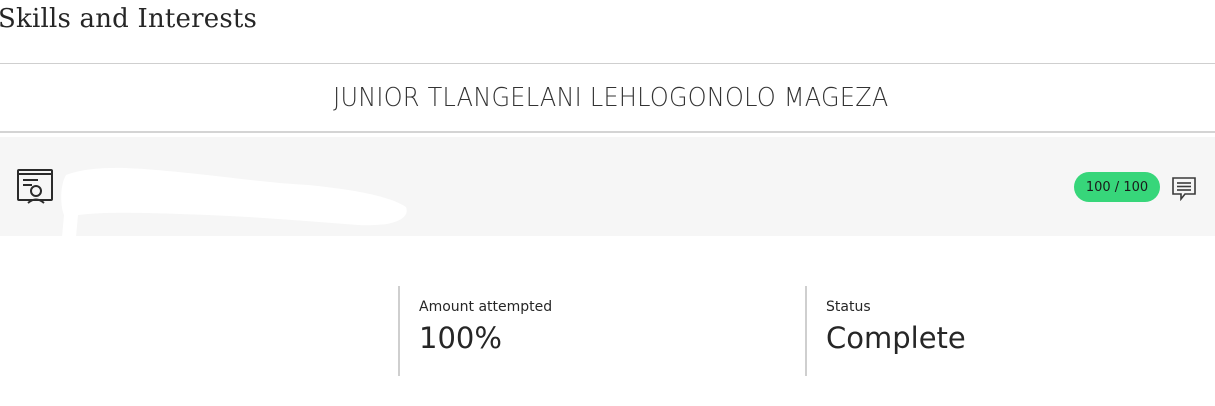 The image size is (1215, 406). Describe the element at coordinates (1117, 187) in the screenshot. I see `score-badge: 100 / 100` at that location.